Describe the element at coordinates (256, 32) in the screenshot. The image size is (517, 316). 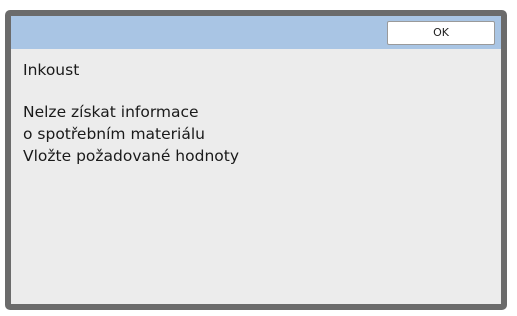
I see `dialog-title-bar: OK` at that location.